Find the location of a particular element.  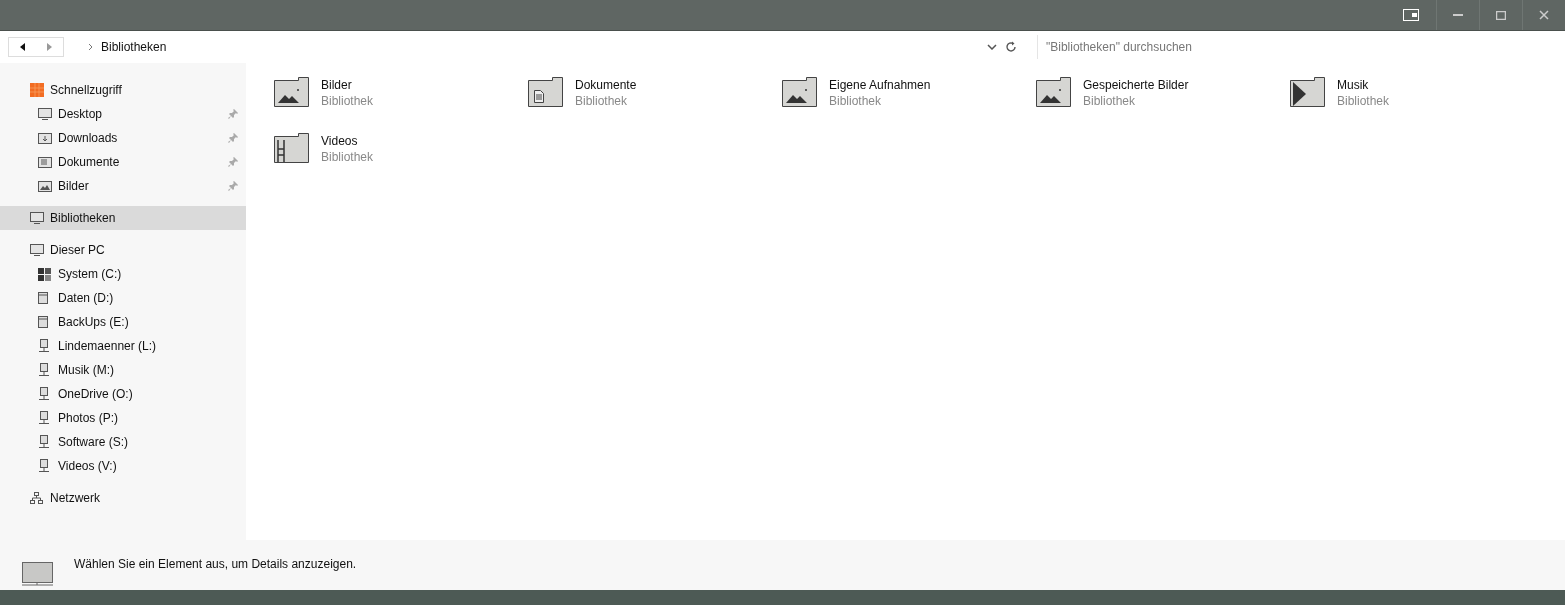

sidebar-item: Dieser PC is located at coordinates (123, 250).